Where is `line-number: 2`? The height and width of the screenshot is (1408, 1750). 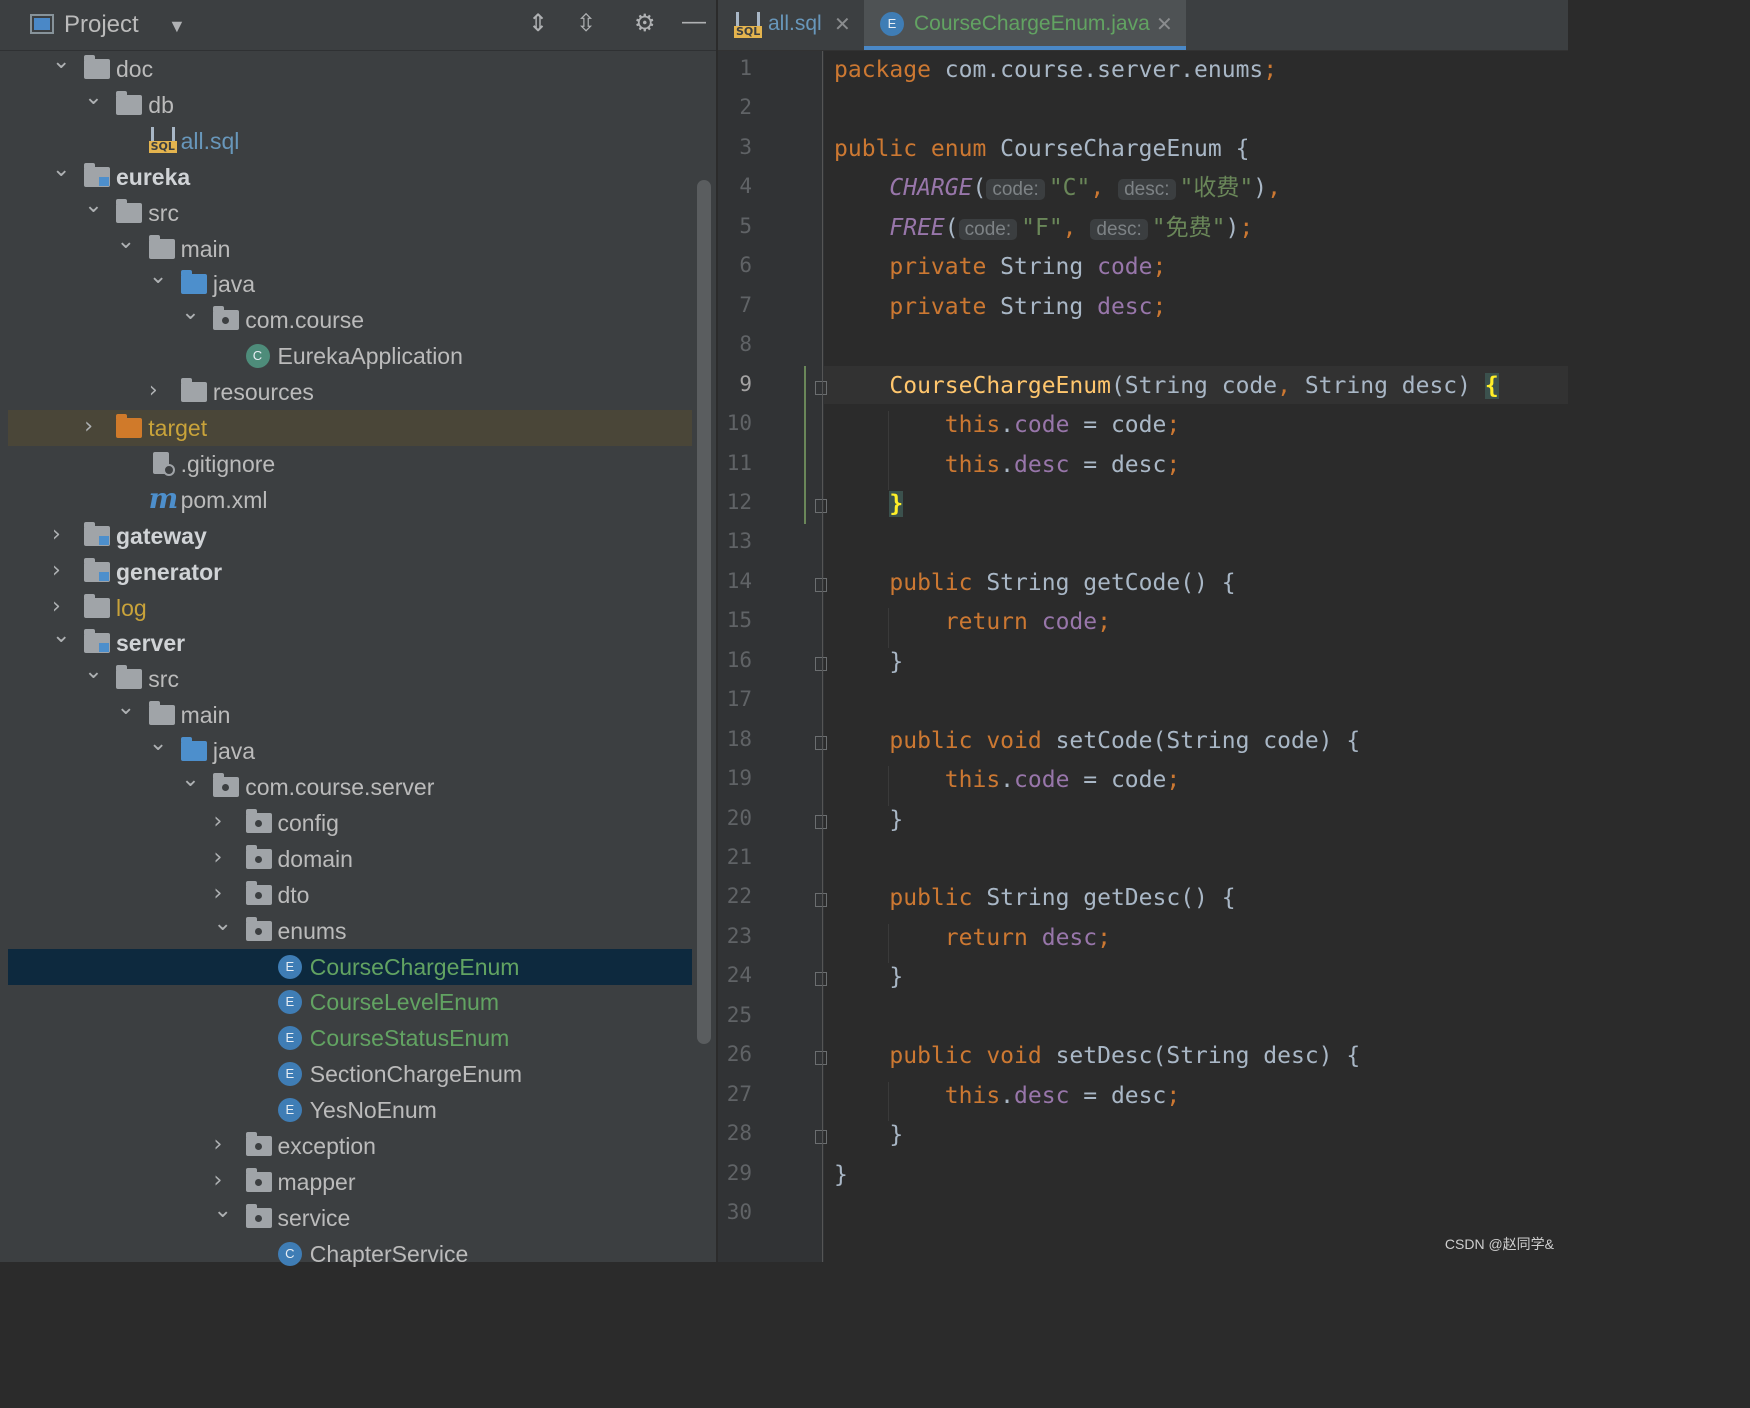 line-number: 2 is located at coordinates (735, 107).